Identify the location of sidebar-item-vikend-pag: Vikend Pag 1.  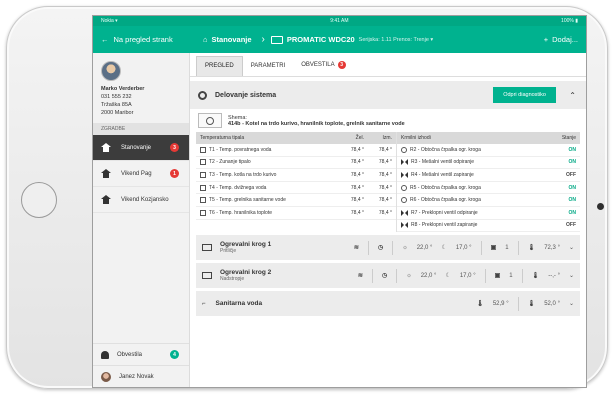
(141, 174).